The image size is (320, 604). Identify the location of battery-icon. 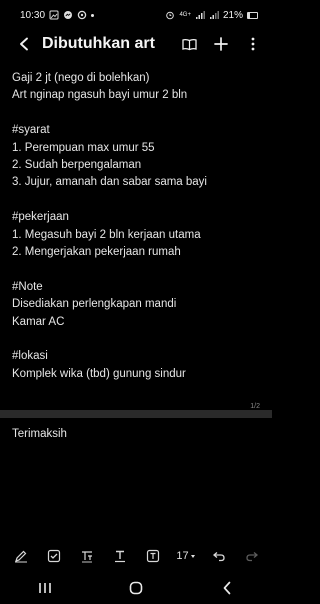
(252, 15).